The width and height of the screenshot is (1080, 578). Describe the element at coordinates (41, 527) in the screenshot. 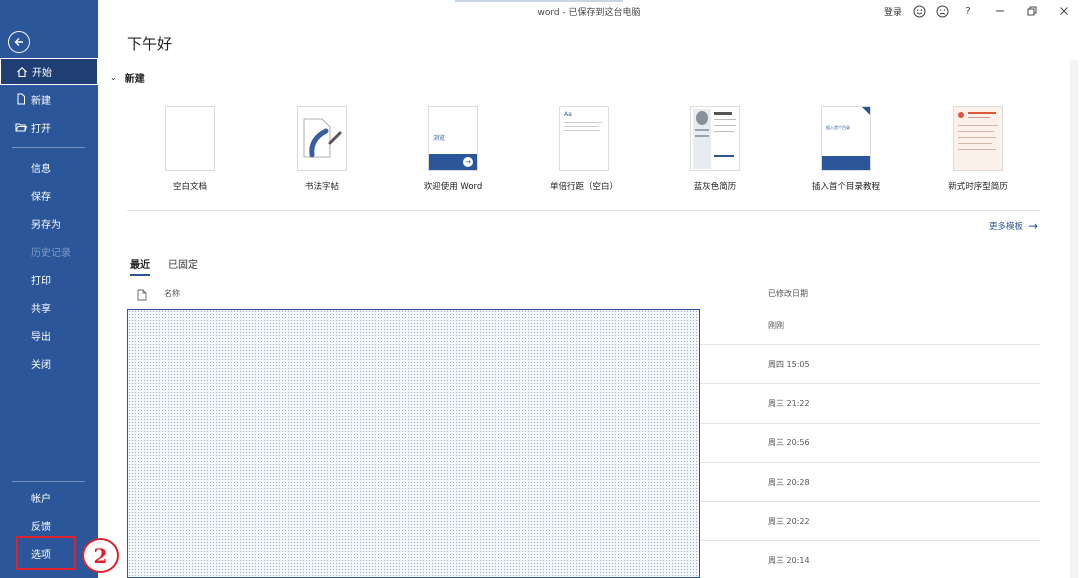

I see `sidebar-item-label: 反馈` at that location.